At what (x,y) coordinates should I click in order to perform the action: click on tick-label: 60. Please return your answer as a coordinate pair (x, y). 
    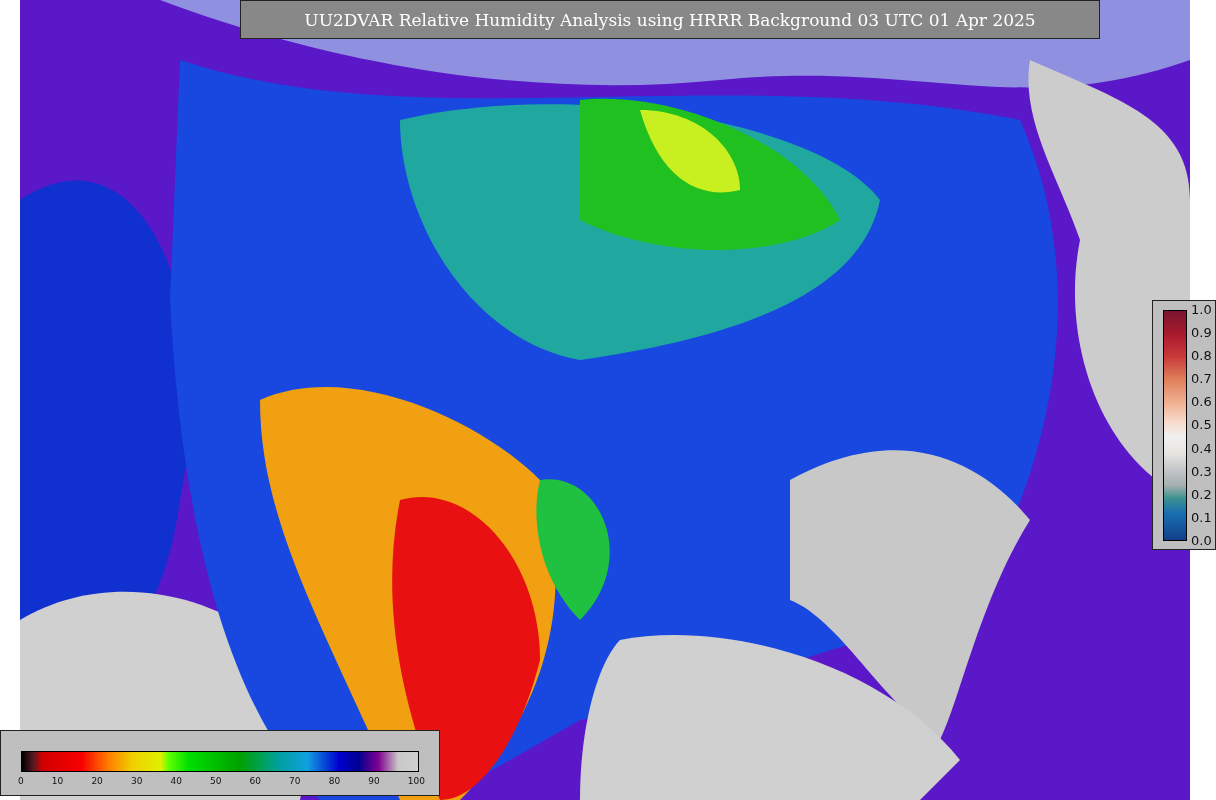
    Looking at the image, I should click on (255, 781).